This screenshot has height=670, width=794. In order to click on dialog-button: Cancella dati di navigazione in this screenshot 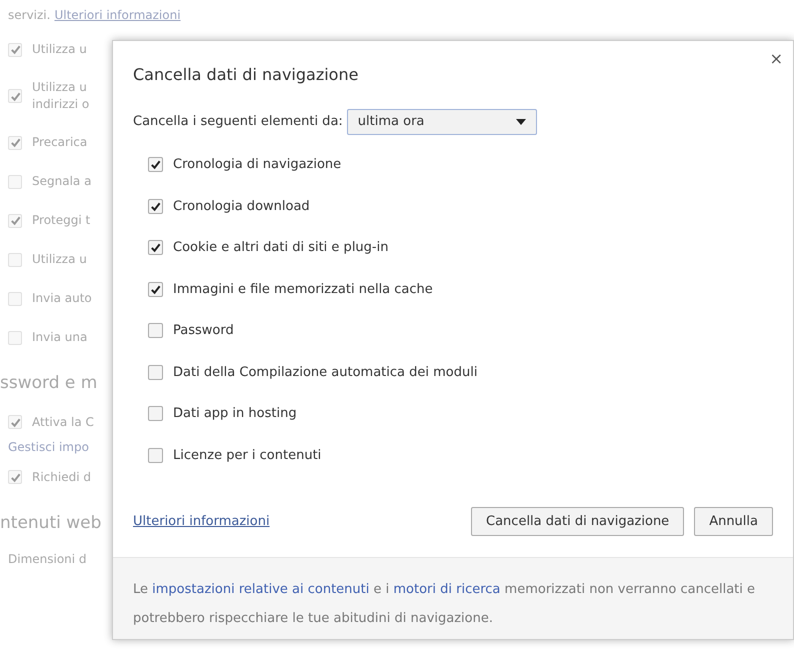, I will do `click(577, 521)`.